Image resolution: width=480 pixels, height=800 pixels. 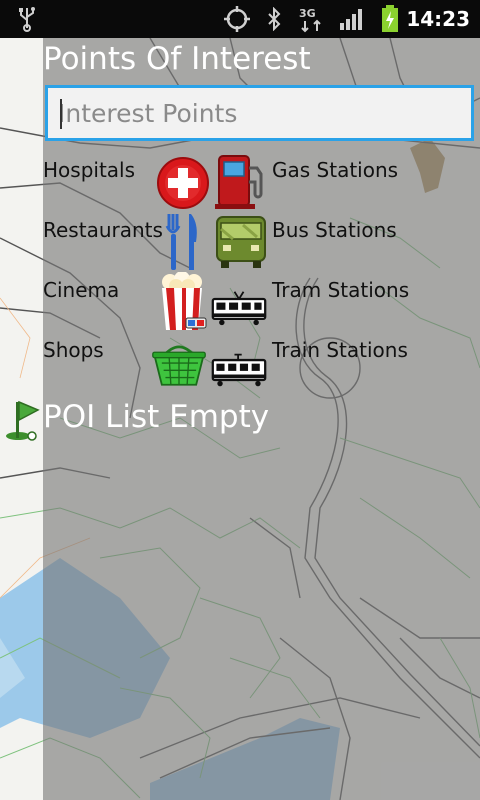 I want to click on bluetooth-icon, so click(x=274, y=19).